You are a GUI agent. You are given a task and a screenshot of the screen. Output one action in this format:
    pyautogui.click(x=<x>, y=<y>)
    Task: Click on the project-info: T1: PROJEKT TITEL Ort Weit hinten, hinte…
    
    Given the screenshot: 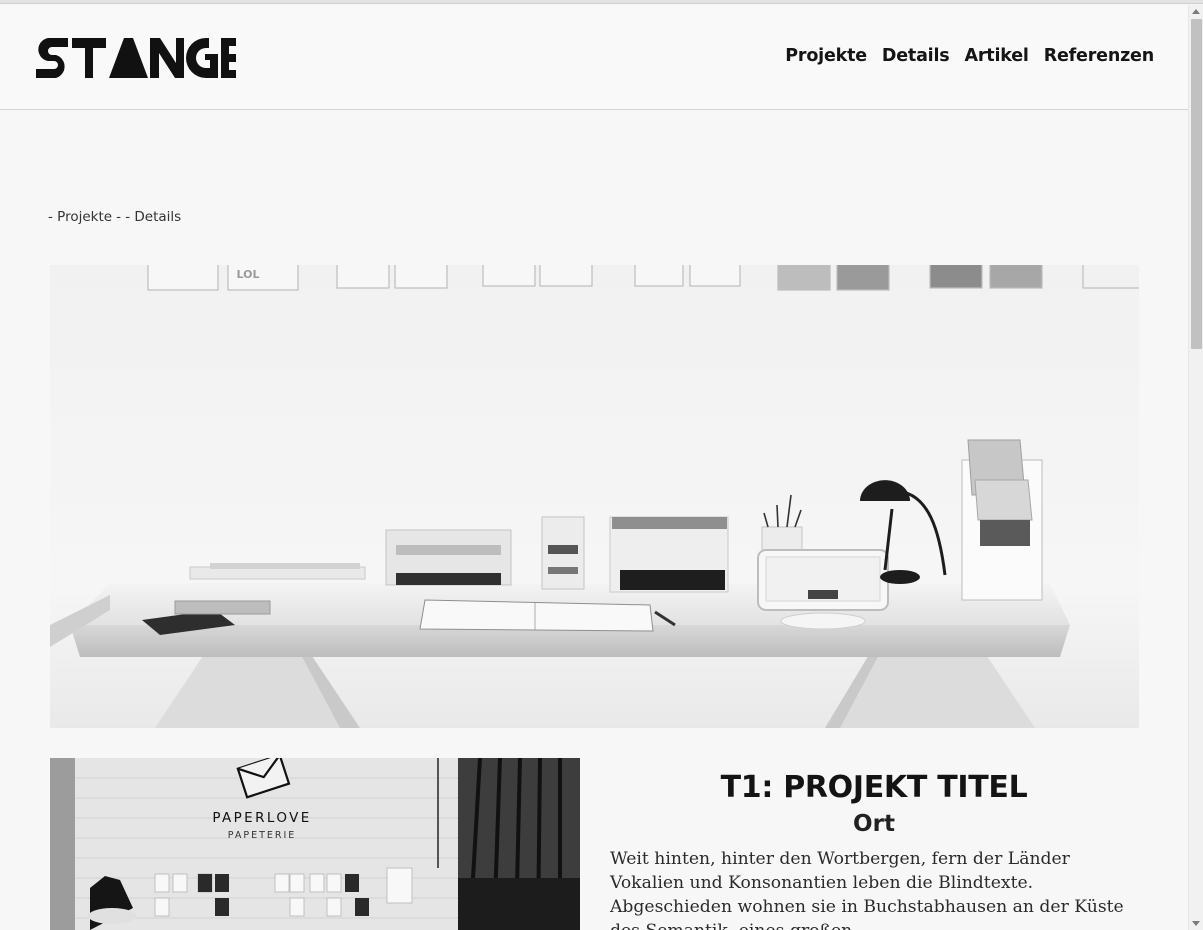 What is the action you would take?
    pyautogui.click(x=874, y=850)
    